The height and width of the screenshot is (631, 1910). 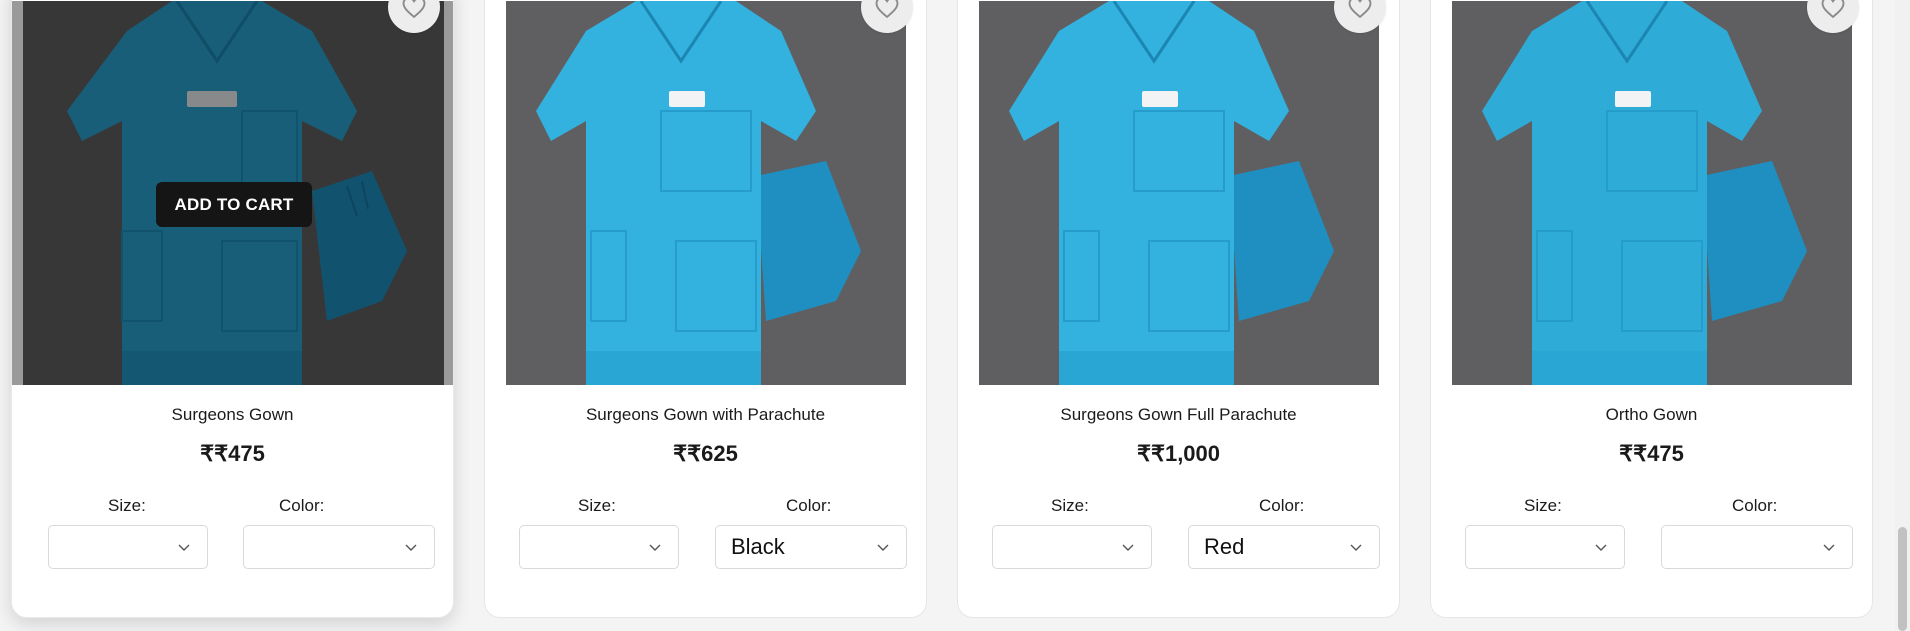 I want to click on scrollbar-thumb, so click(x=1902, y=579).